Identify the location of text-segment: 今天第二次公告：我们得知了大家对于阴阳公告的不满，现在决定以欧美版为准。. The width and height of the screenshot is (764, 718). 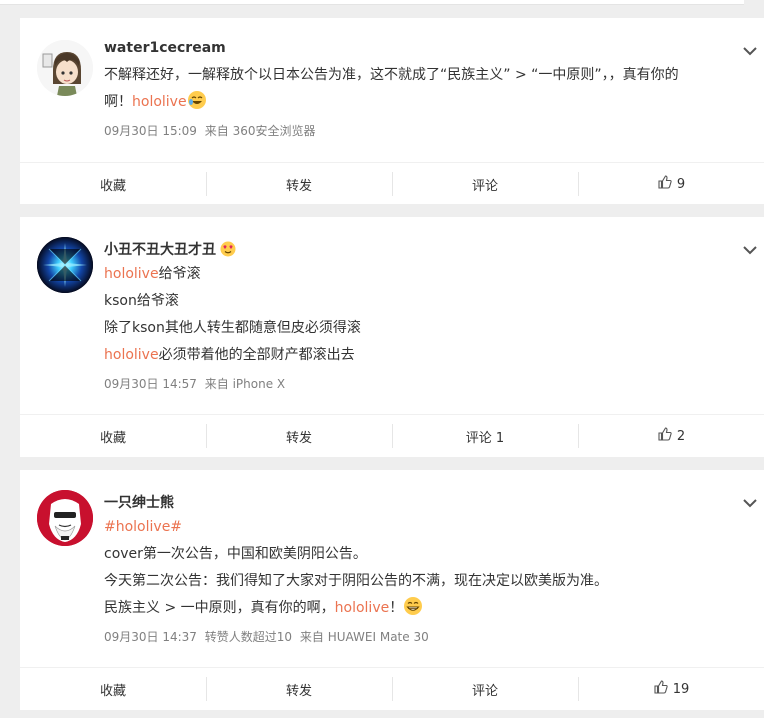
(356, 581).